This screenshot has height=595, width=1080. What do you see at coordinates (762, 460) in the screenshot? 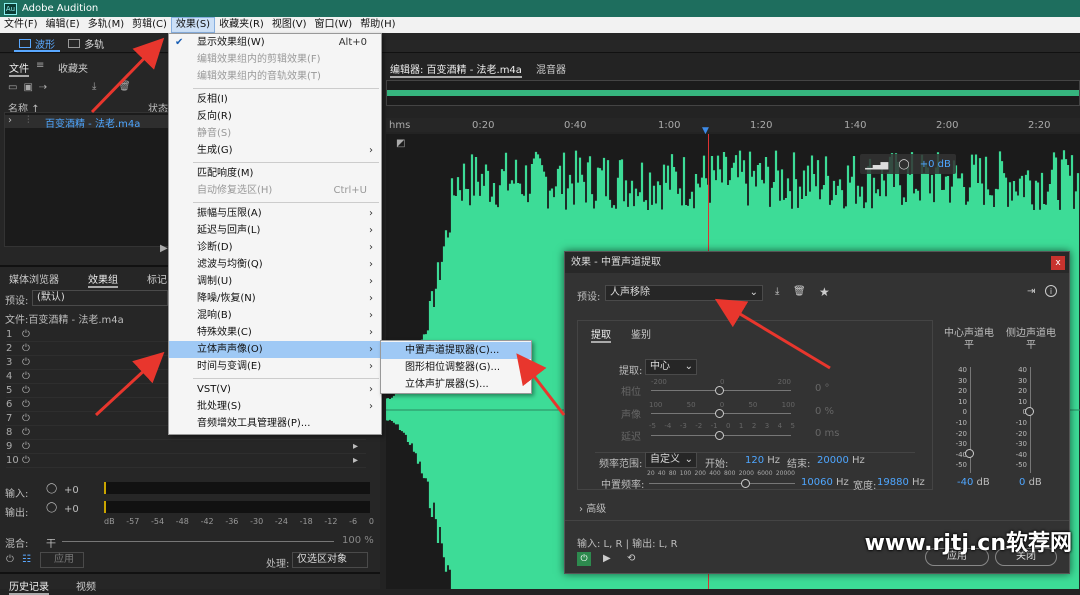
I see `start-value-group: 120 Hz` at bounding box center [762, 460].